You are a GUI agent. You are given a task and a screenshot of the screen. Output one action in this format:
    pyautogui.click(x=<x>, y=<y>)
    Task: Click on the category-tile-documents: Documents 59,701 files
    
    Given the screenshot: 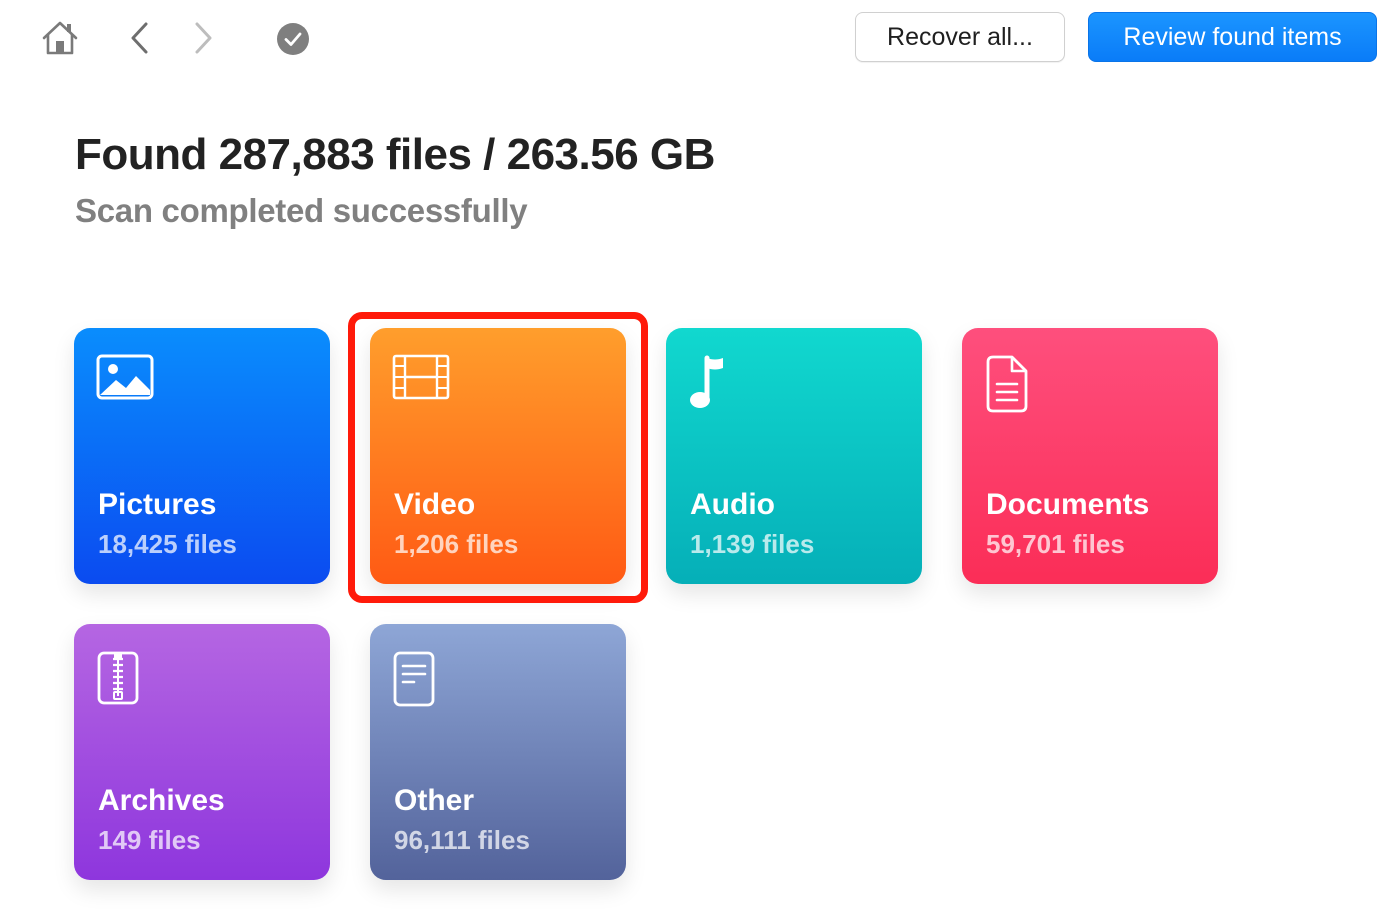 What is the action you would take?
    pyautogui.click(x=1090, y=456)
    